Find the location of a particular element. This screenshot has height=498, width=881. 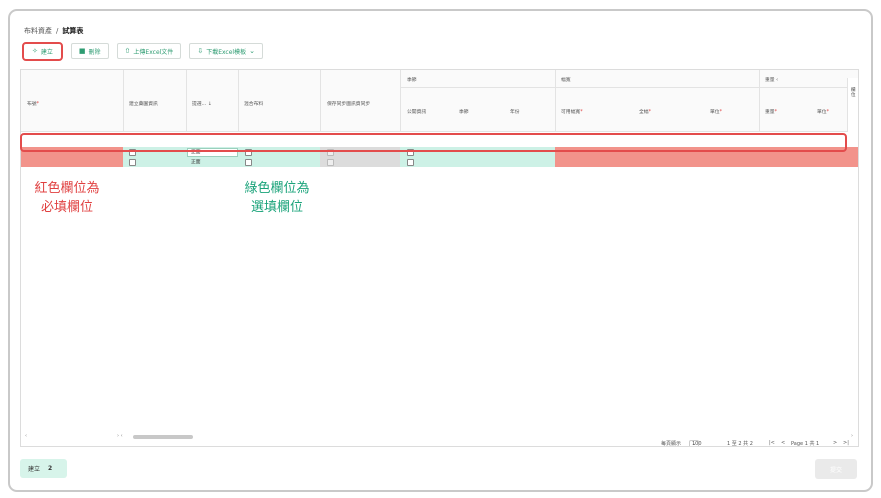

range-text: 1 至 2 共 2 is located at coordinates (740, 444).